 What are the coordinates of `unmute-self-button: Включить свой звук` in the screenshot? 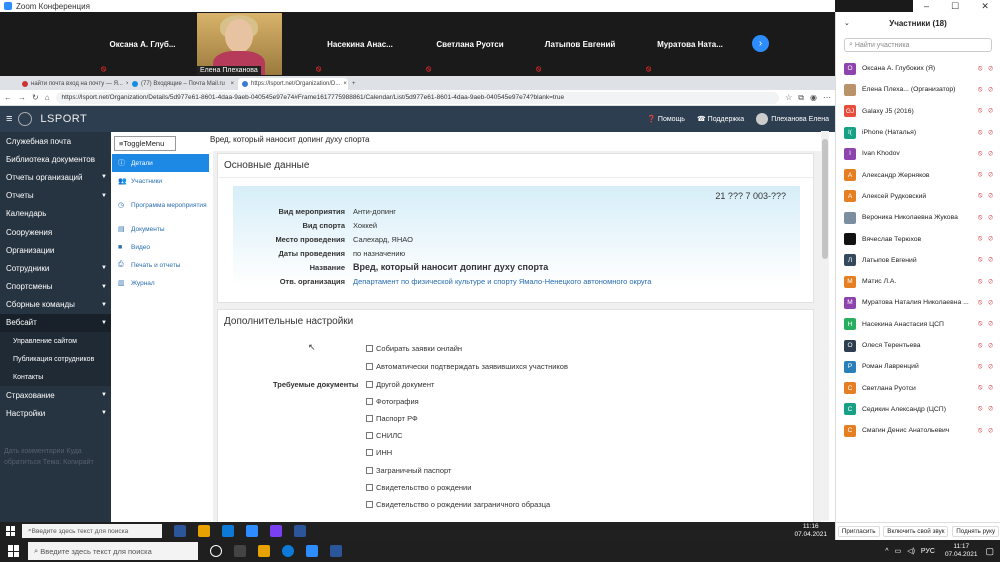 It's located at (916, 531).